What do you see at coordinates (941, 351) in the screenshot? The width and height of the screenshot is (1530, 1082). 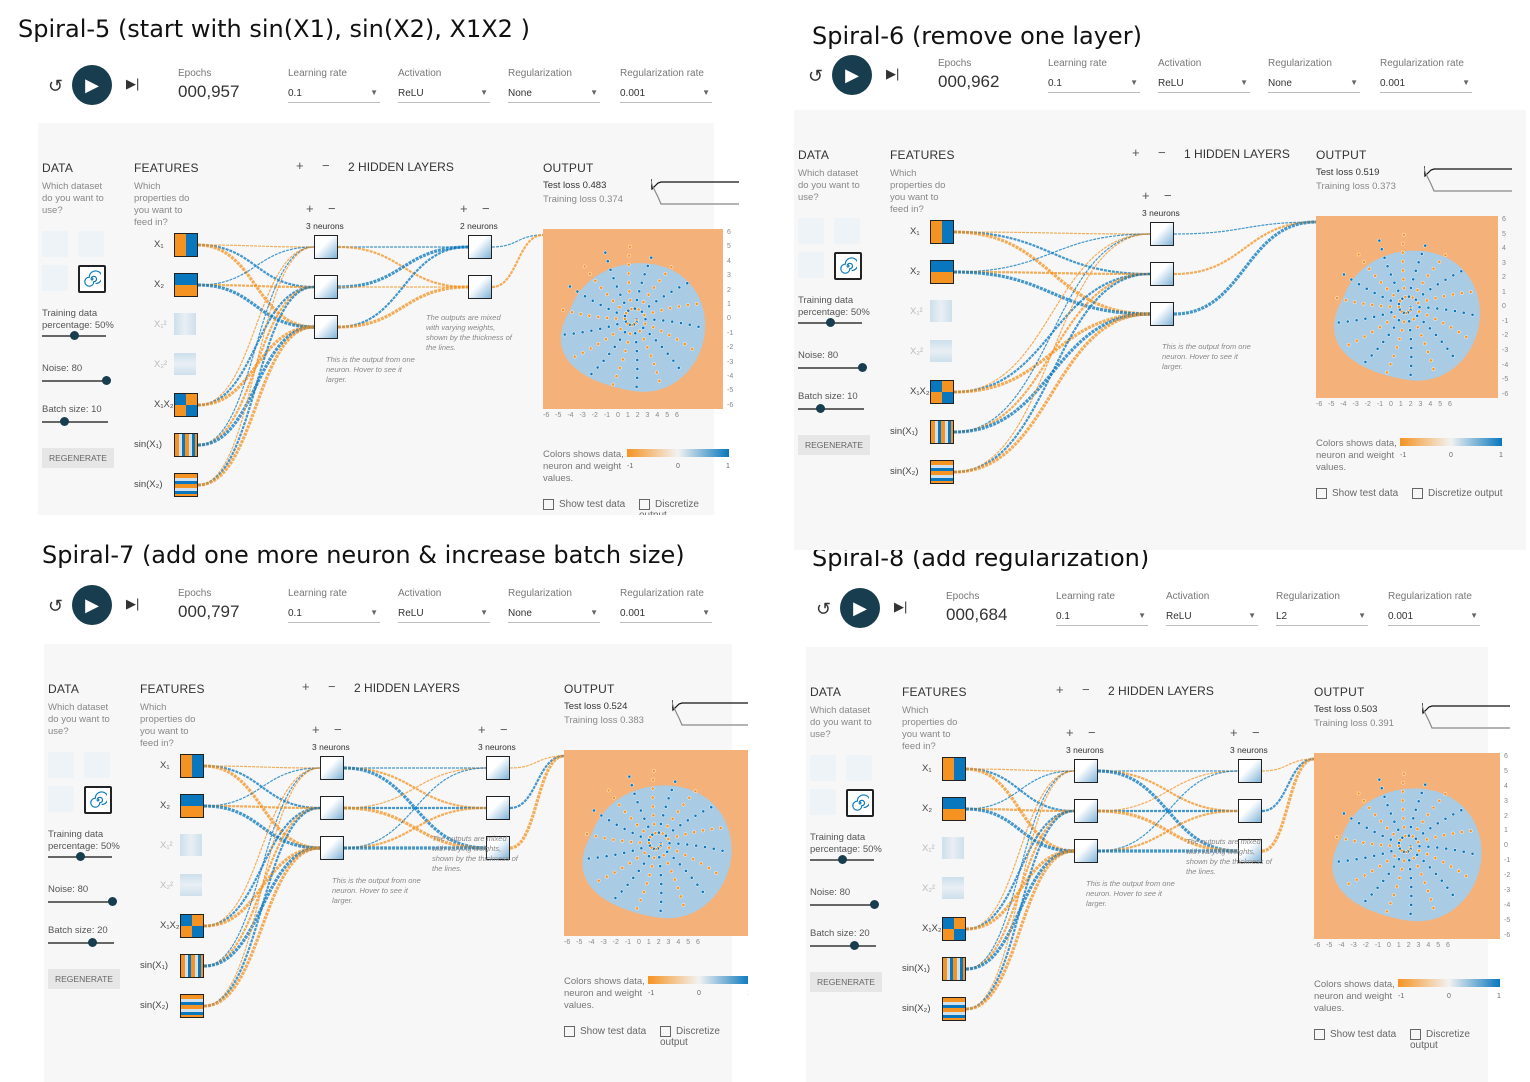 I see `feature-x2sq` at bounding box center [941, 351].